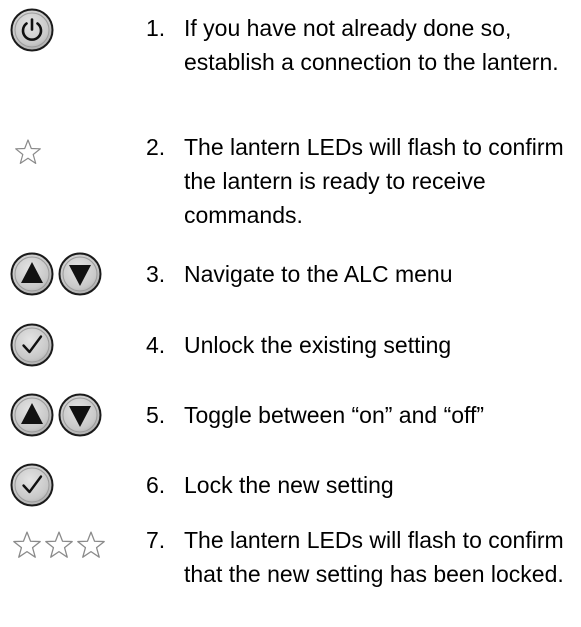 This screenshot has width=581, height=627. Describe the element at coordinates (334, 415) in the screenshot. I see `step-text: Toggle between “on” and “off”` at that location.